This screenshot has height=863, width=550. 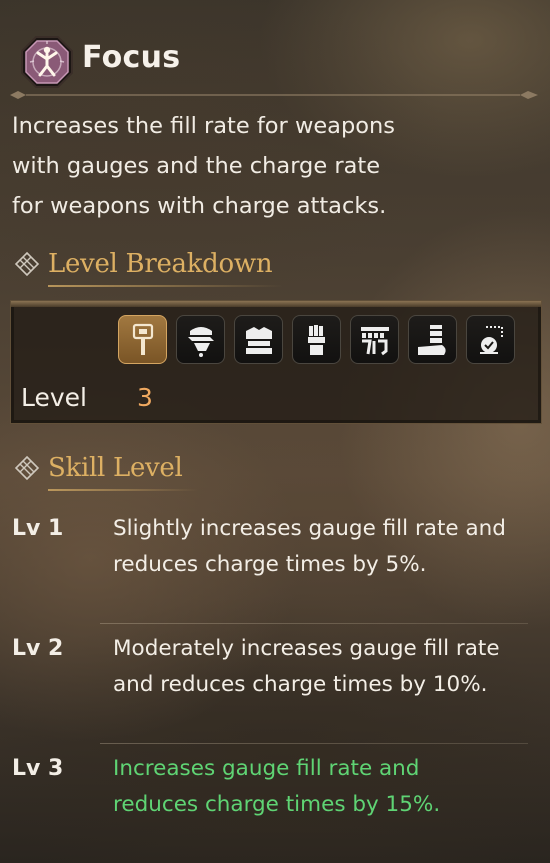 I want to click on level-breakdown-title: Level Breakdown, so click(x=160, y=264).